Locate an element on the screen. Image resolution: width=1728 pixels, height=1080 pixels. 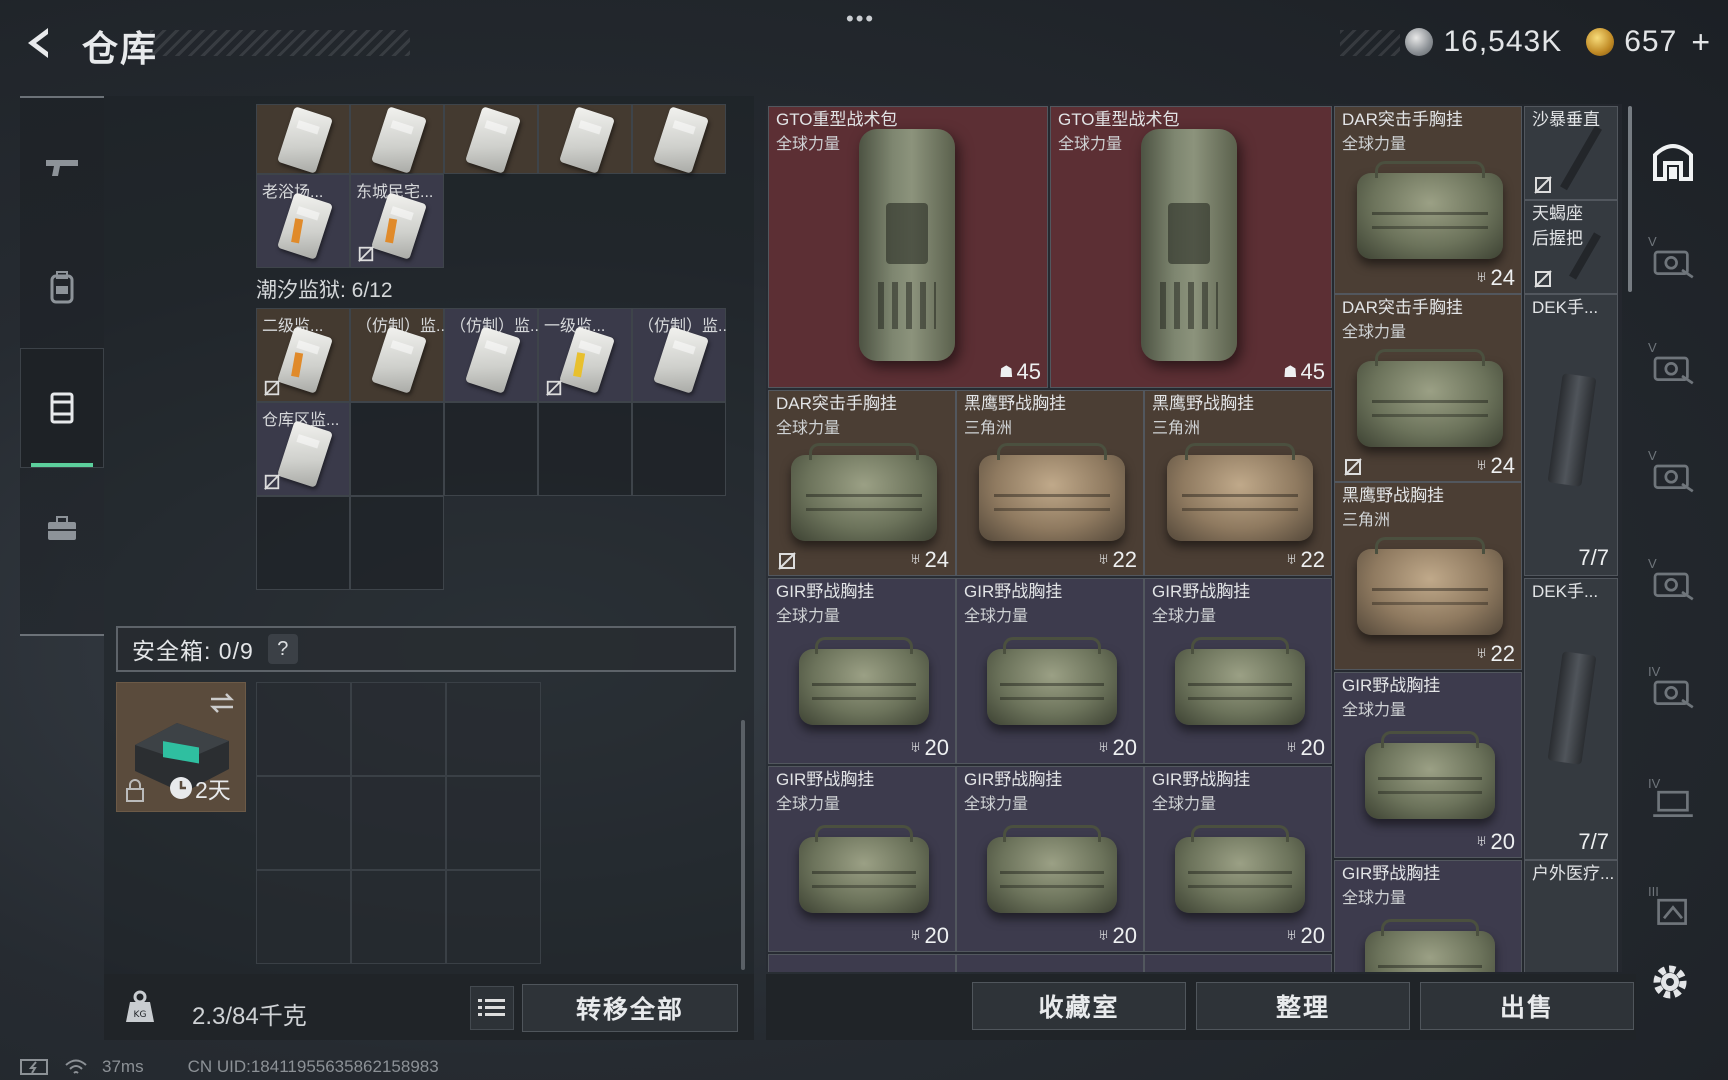
item-tile: GIR野战胸挂 全球力量 is located at coordinates (1428, 916).